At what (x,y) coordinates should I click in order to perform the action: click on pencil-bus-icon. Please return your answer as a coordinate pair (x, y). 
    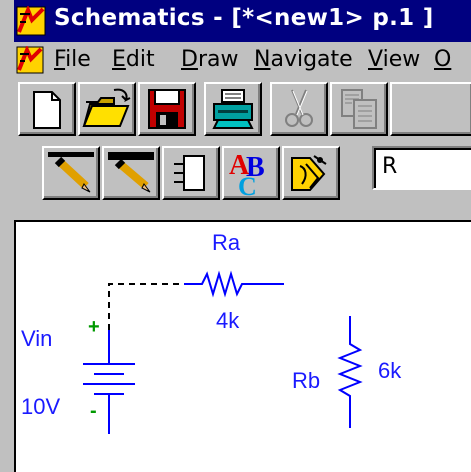
    Looking at the image, I should click on (131, 172).